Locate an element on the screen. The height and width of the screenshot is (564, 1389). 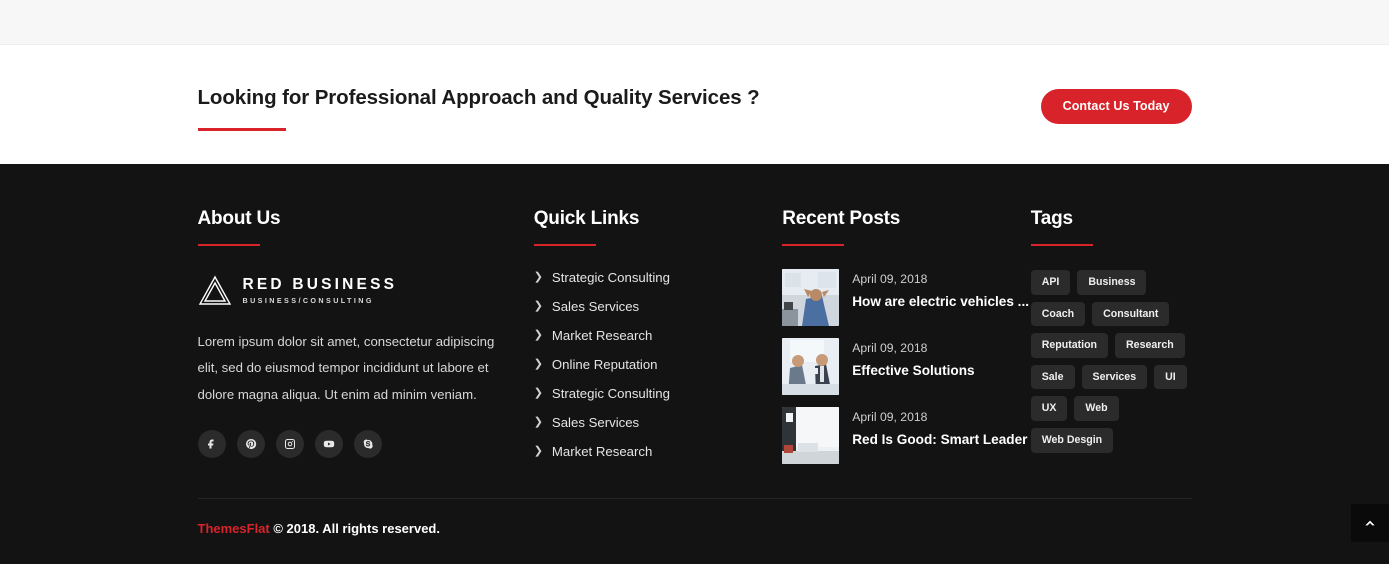
youtube-icon is located at coordinates (328, 444).